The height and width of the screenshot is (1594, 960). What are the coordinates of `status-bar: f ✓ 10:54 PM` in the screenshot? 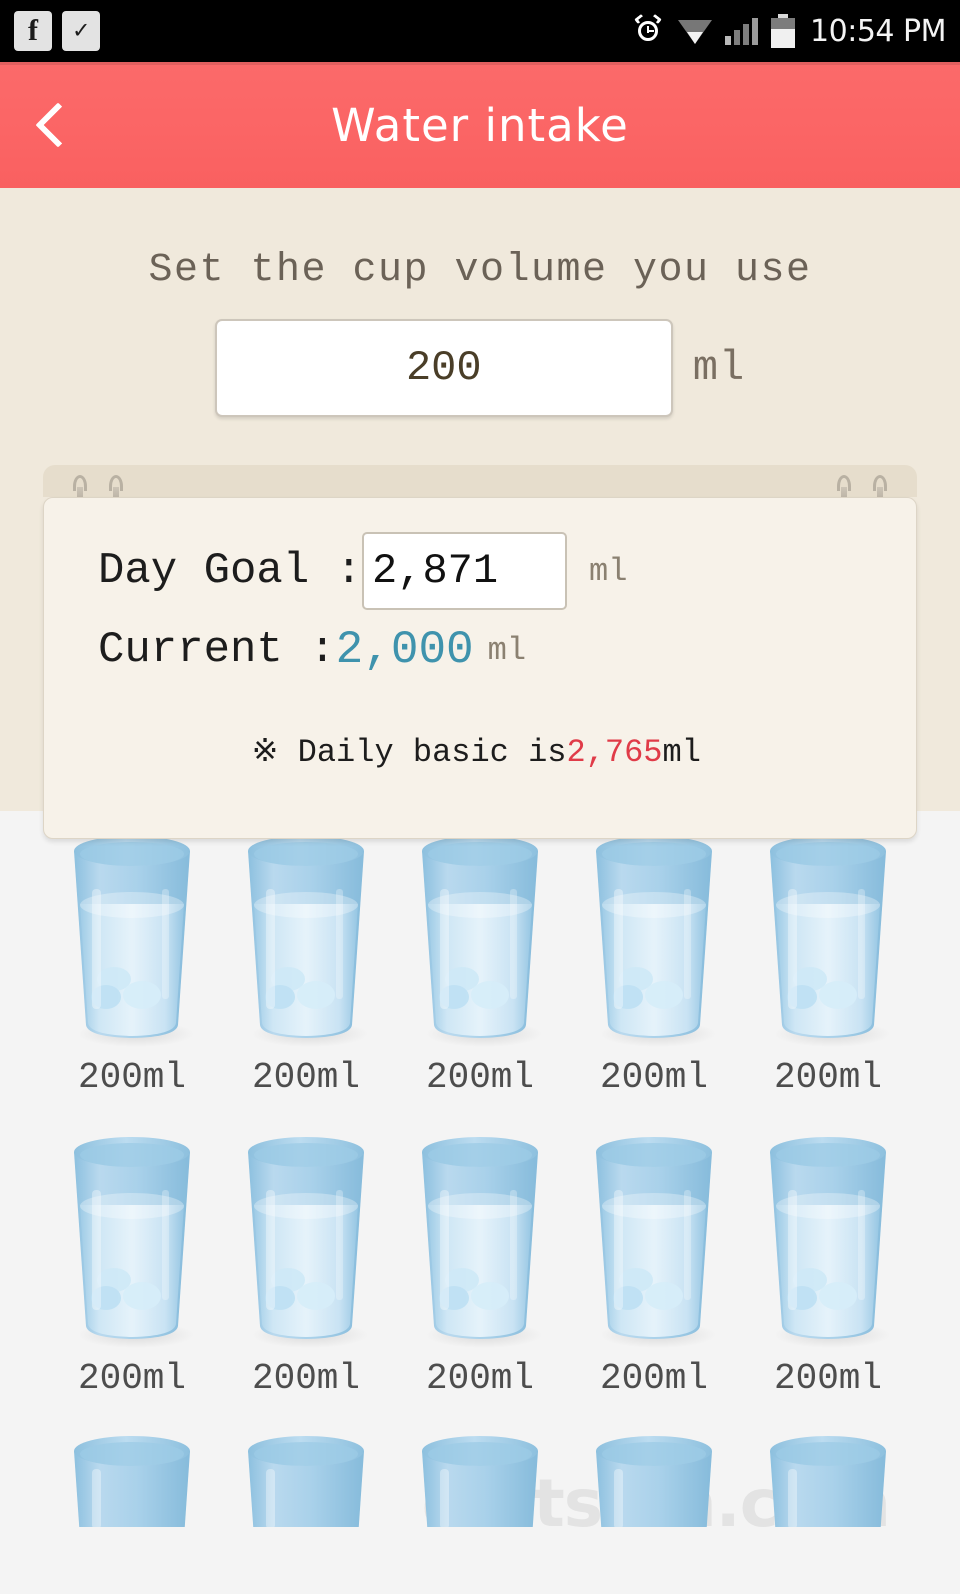 It's located at (480, 31).